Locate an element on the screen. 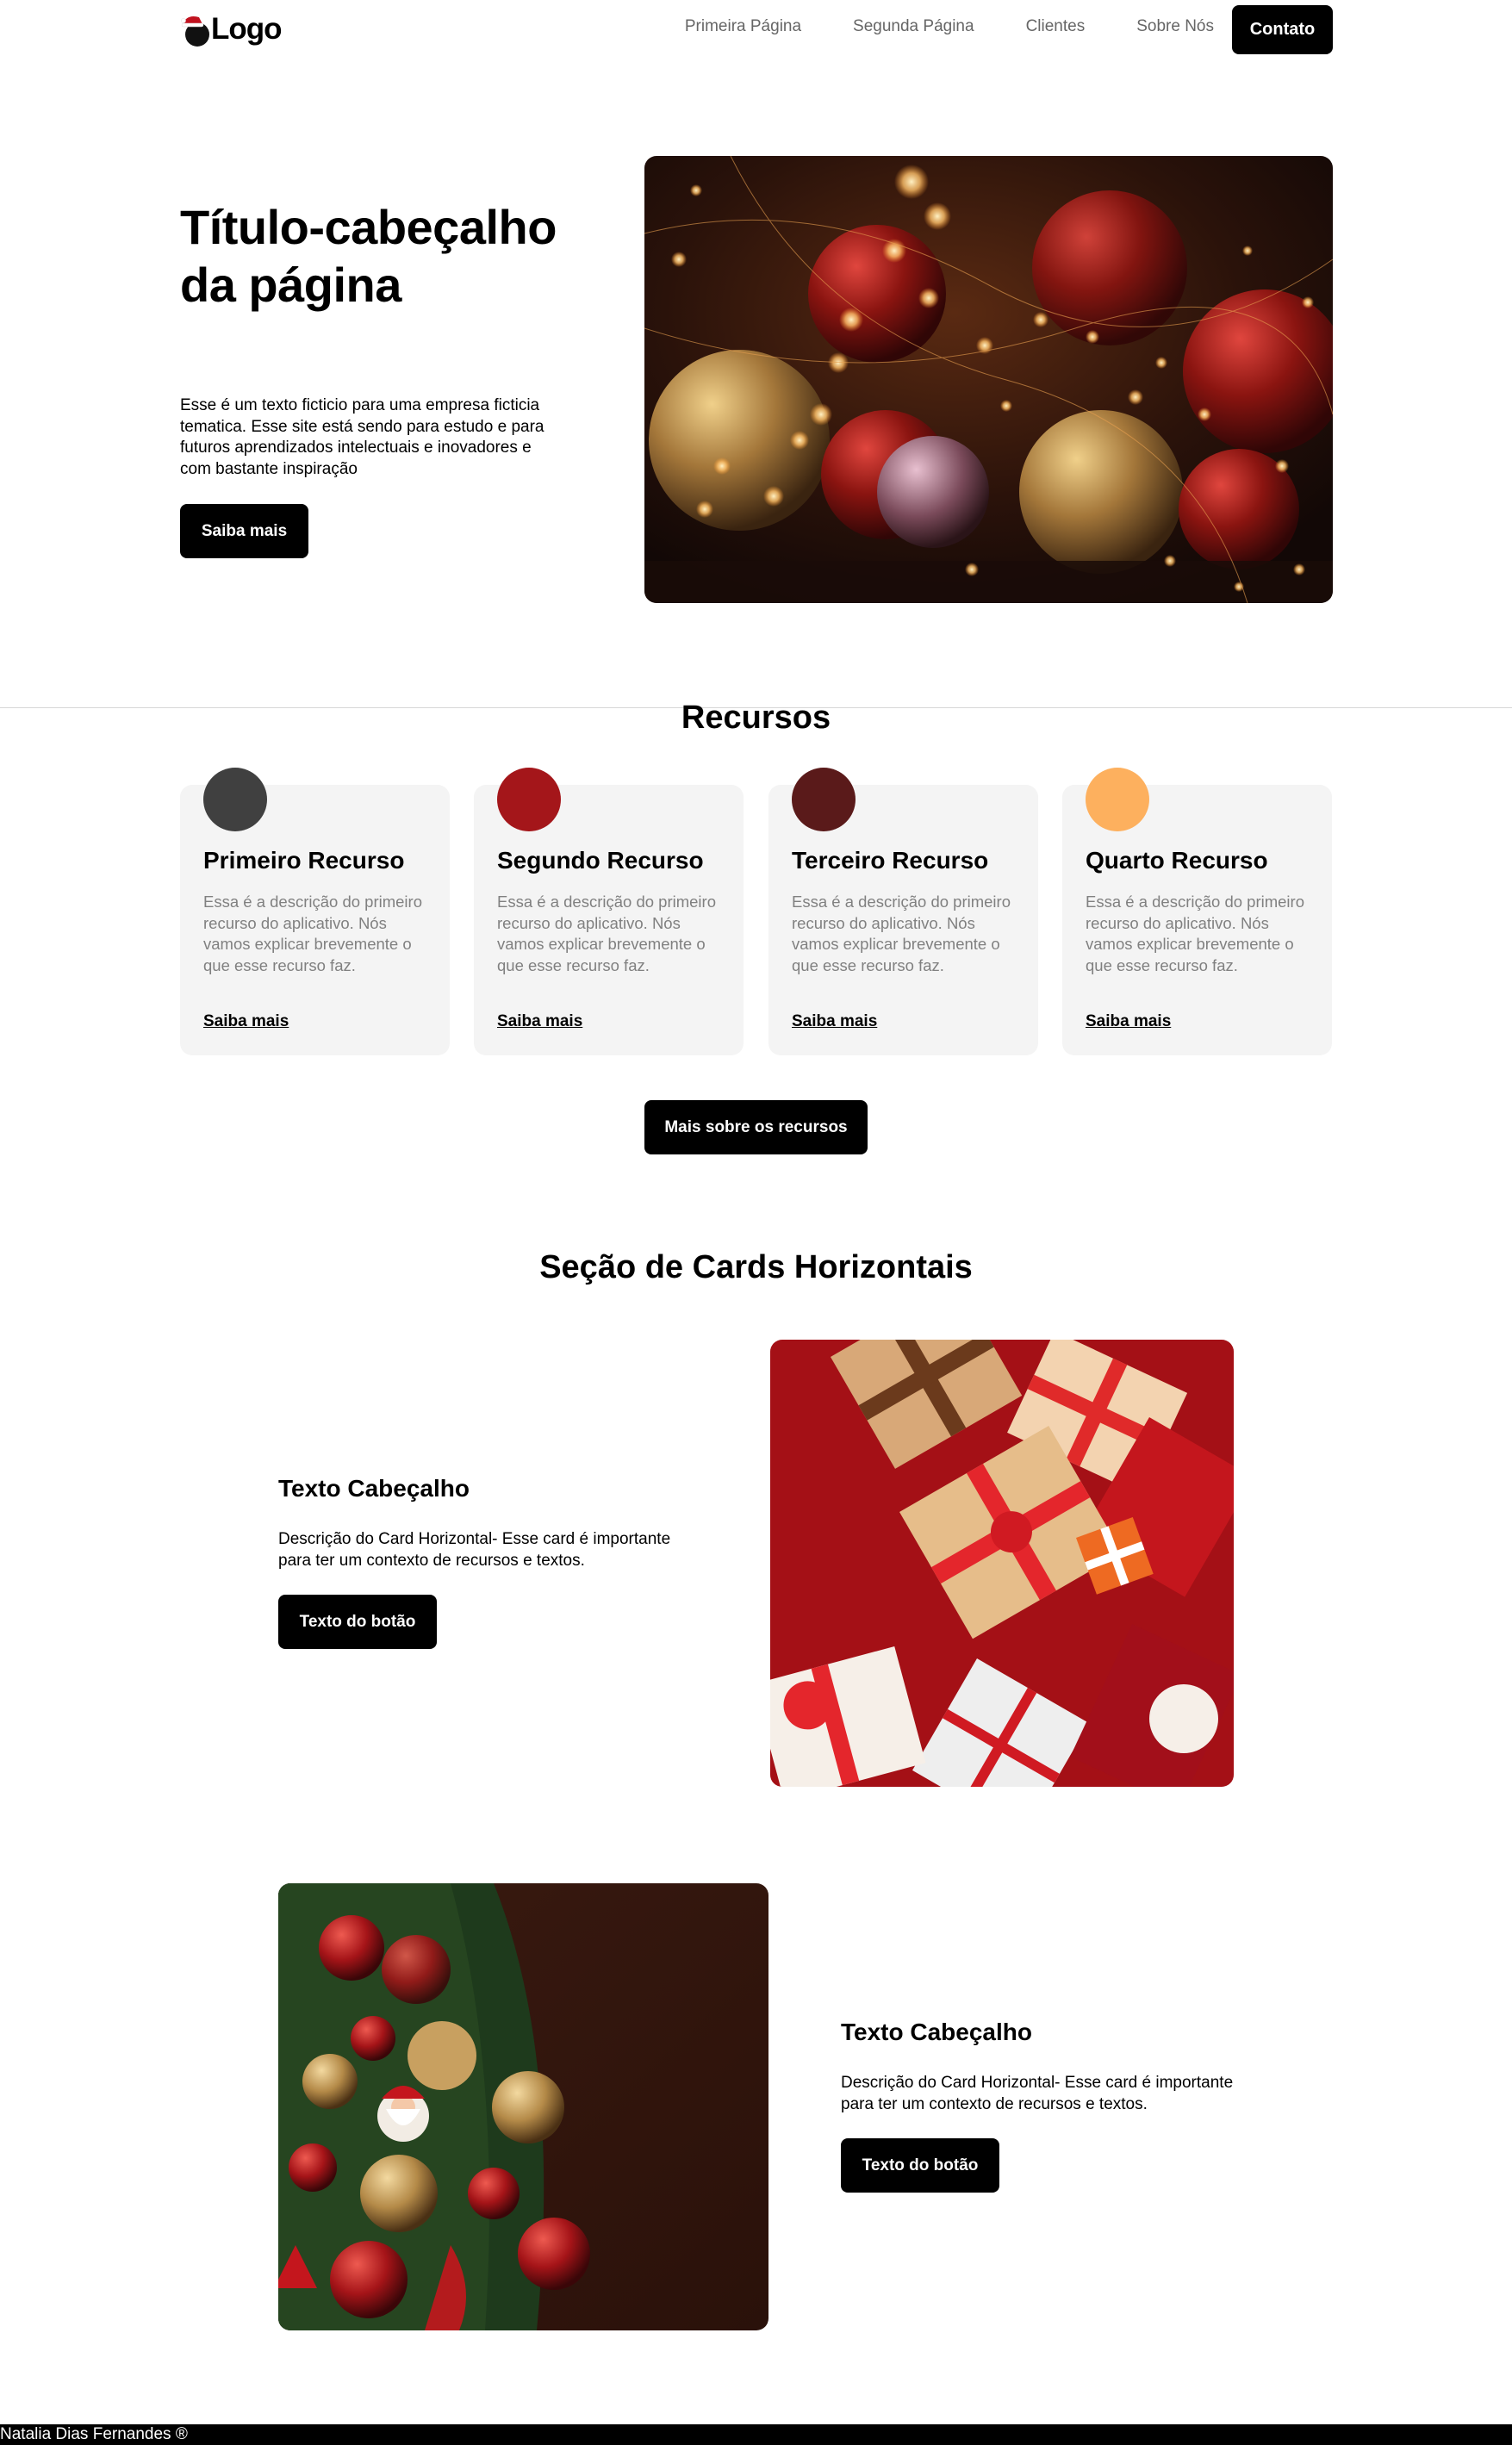 This screenshot has width=1512, height=2445. nav-link-clientes: Clientes is located at coordinates (1056, 26).